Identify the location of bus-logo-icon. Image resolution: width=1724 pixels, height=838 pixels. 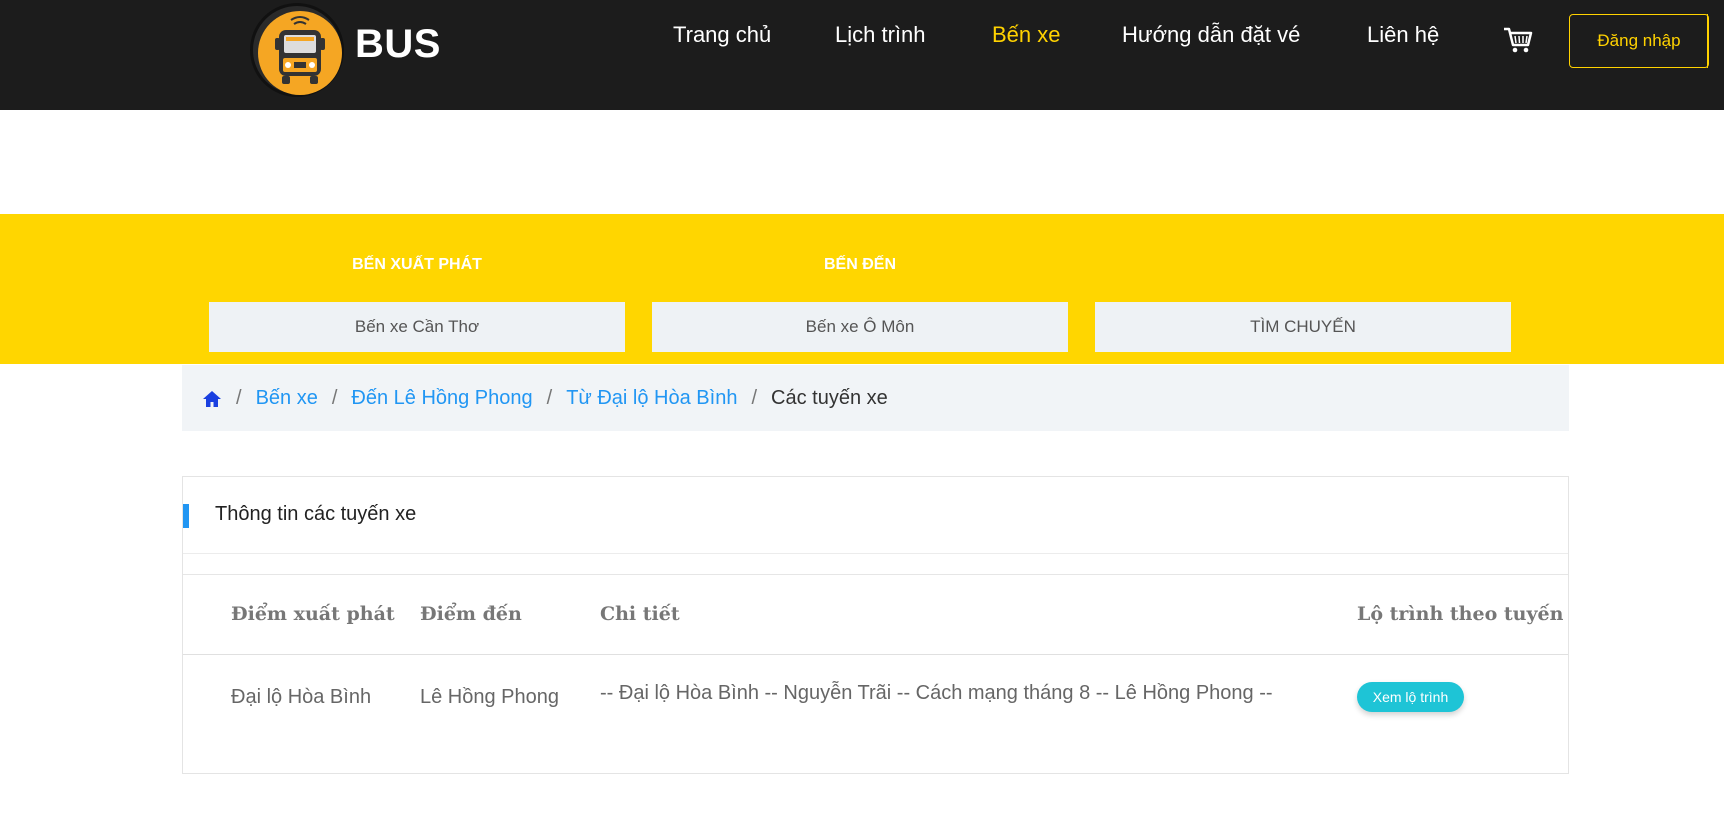
(297, 50).